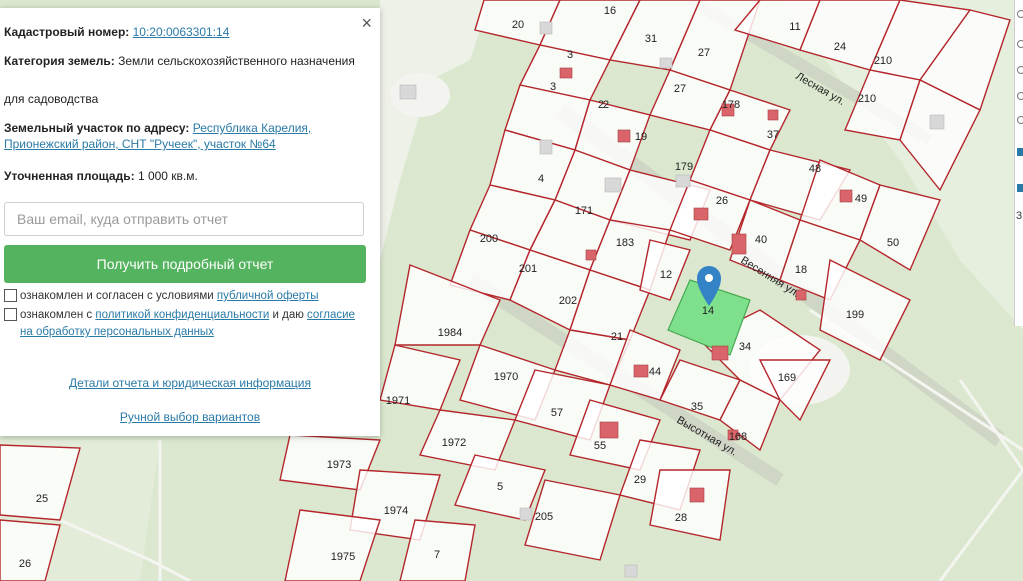 This screenshot has height=581, width=1023. I want to click on close-icon: ×, so click(366, 23).